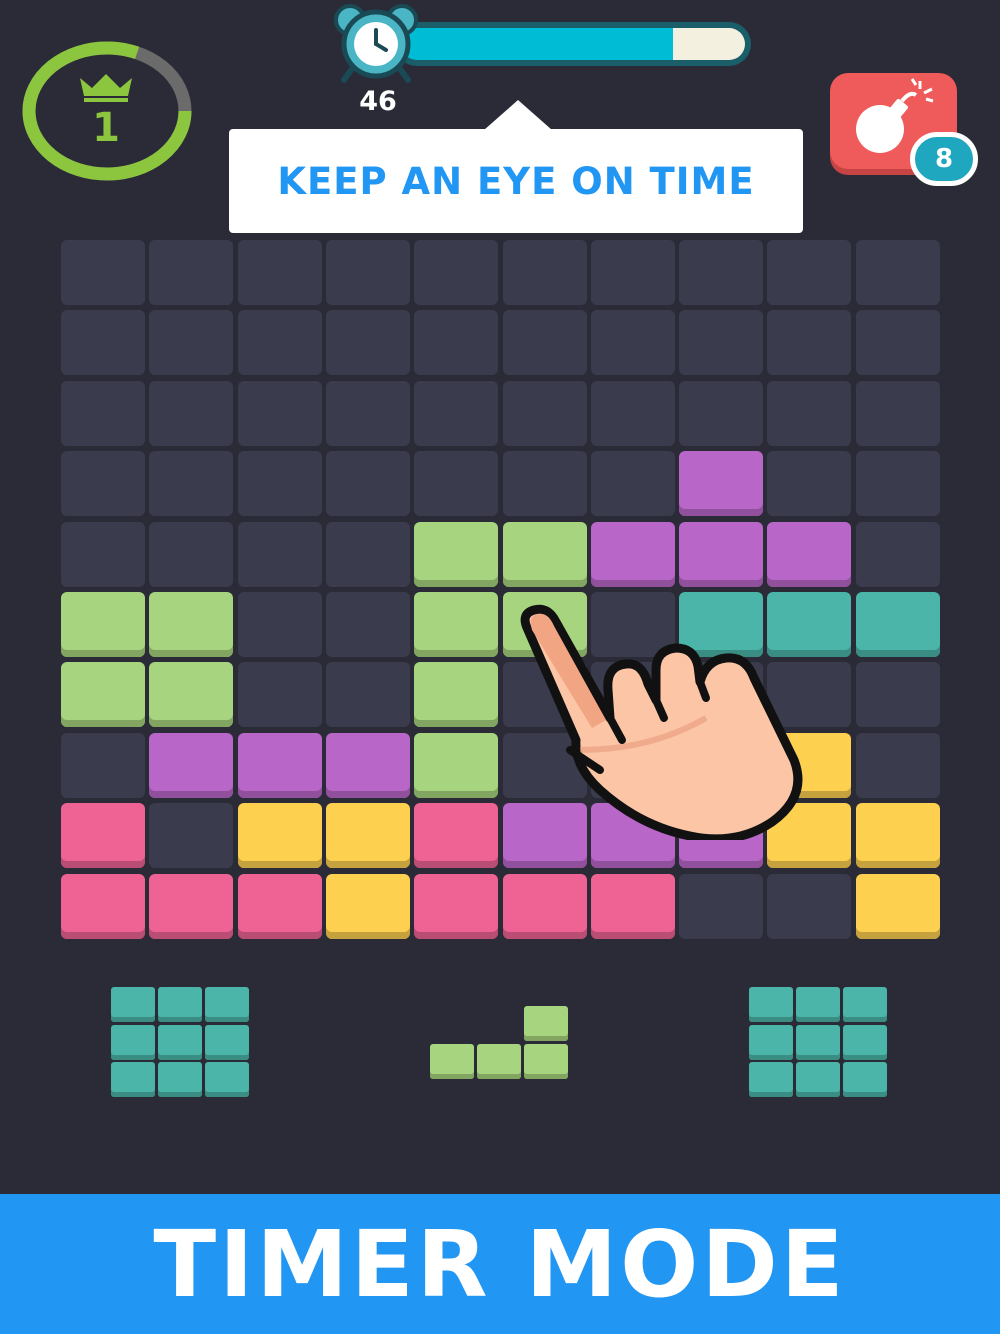  I want to click on board-block-teal, so click(897, 624).